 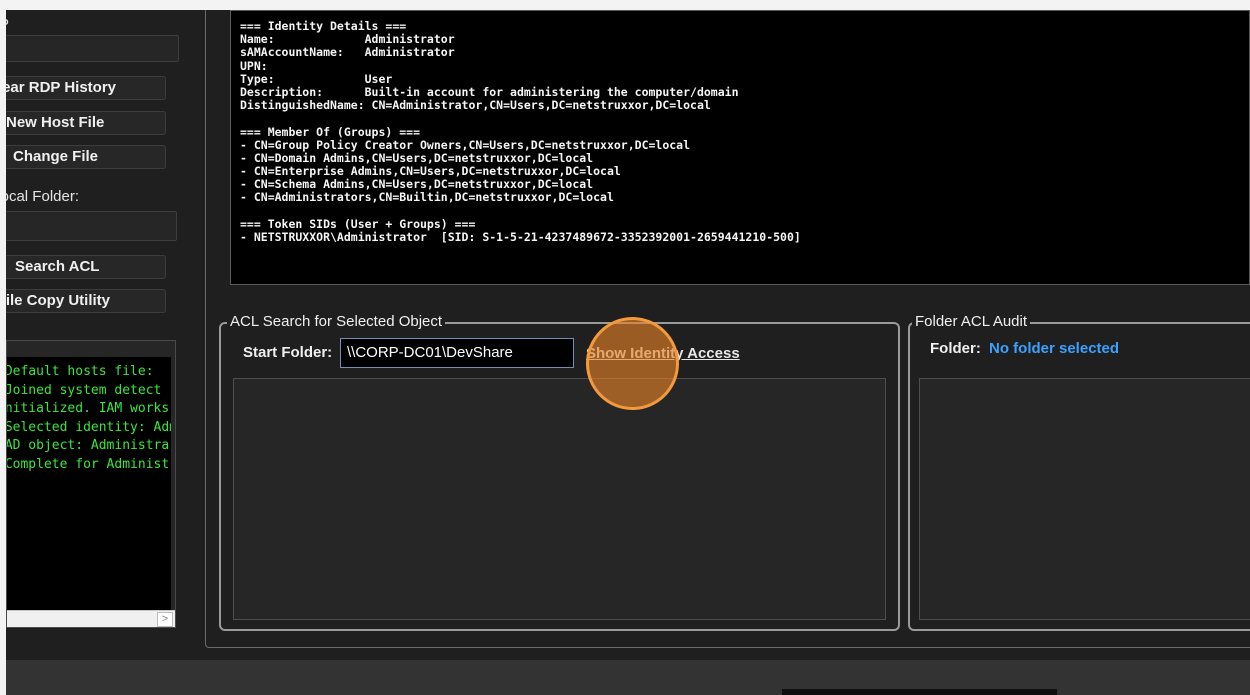 I want to click on scroll-right-icon: >, so click(x=165, y=619).